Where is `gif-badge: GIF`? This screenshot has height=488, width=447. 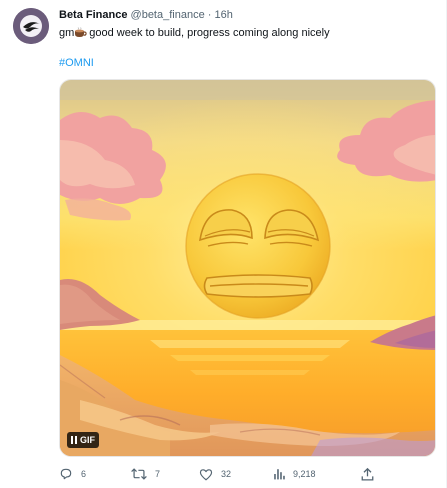
gif-badge: GIF is located at coordinates (83, 440).